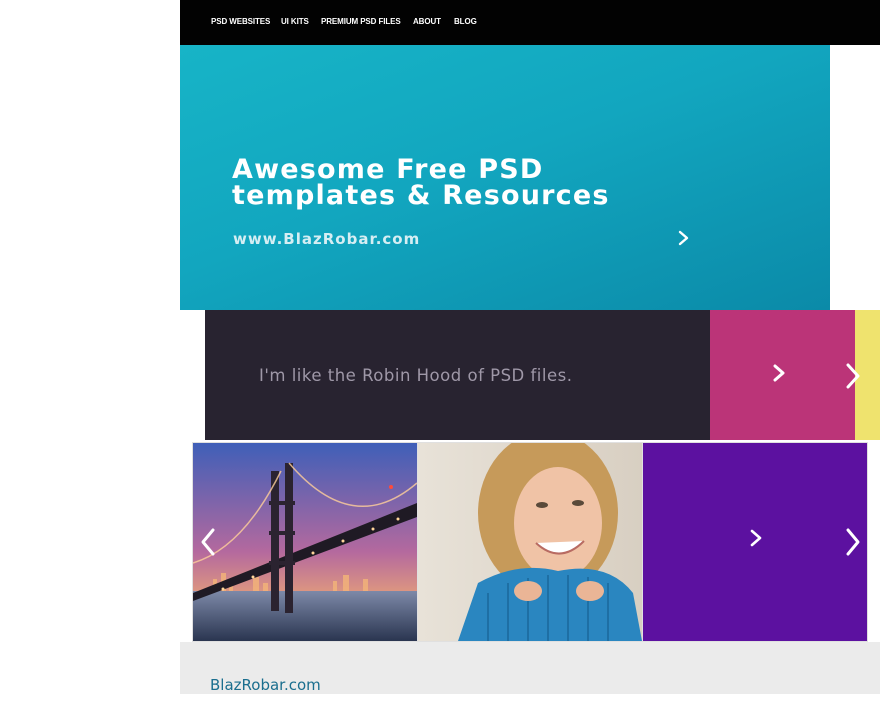  I want to click on quote-text: I'm like the Robin Hood of PSD files., so click(416, 375).